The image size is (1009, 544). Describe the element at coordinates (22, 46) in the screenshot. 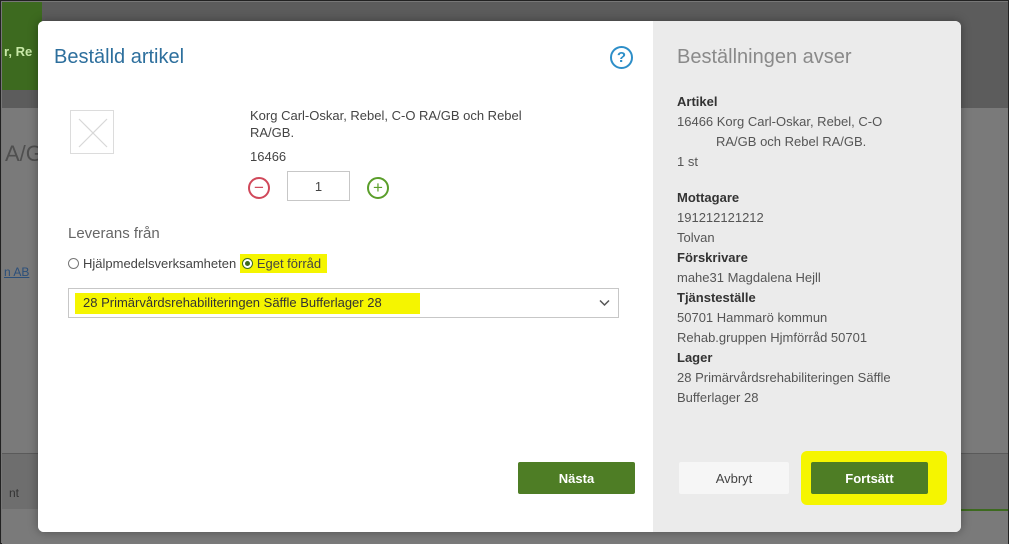

I see `background-green-tab: r, Re` at that location.